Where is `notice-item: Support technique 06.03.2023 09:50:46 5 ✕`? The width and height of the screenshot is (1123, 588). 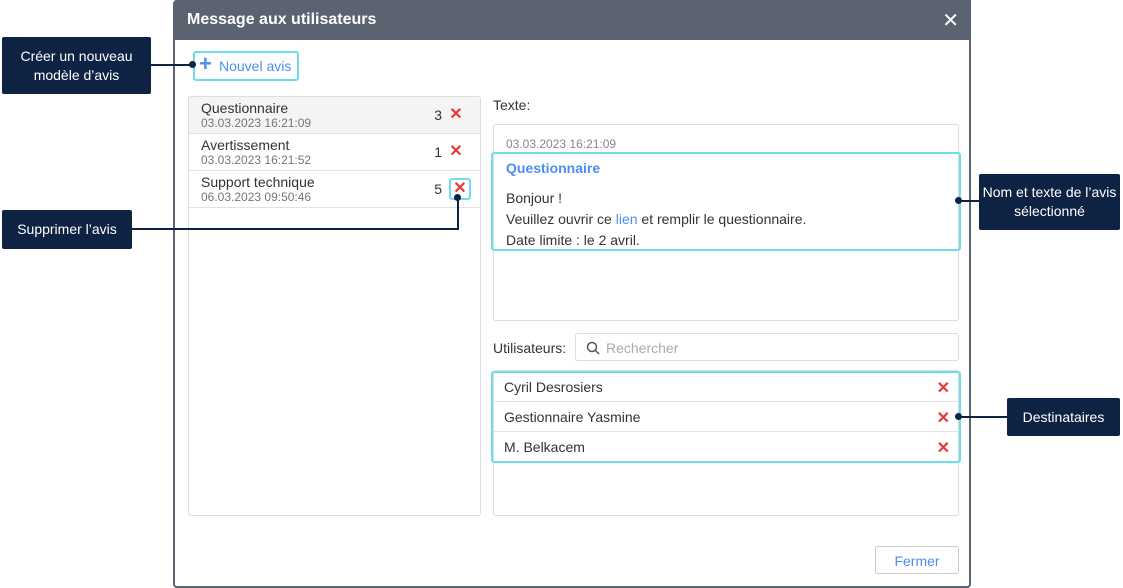
notice-item: Support technique 06.03.2023 09:50:46 5 ✕ is located at coordinates (334, 189).